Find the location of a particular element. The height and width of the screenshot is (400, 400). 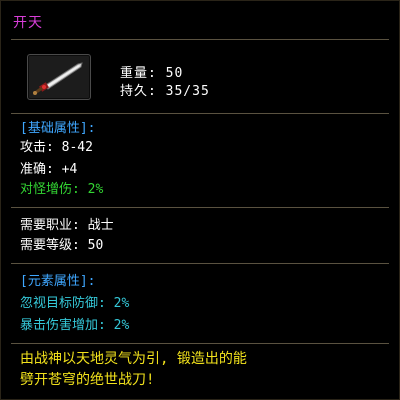

item-description-line-1: 由战神以天地灵气为引, 锻造出的能 is located at coordinates (133, 359).